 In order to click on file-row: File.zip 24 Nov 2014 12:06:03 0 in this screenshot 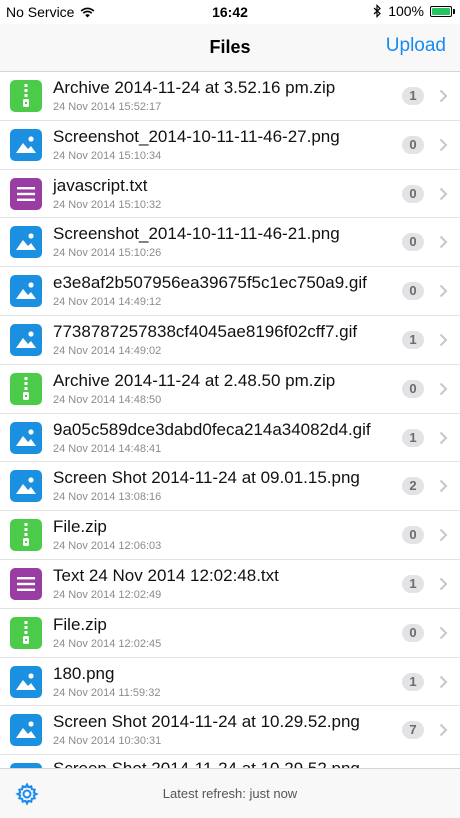, I will do `click(230, 535)`.